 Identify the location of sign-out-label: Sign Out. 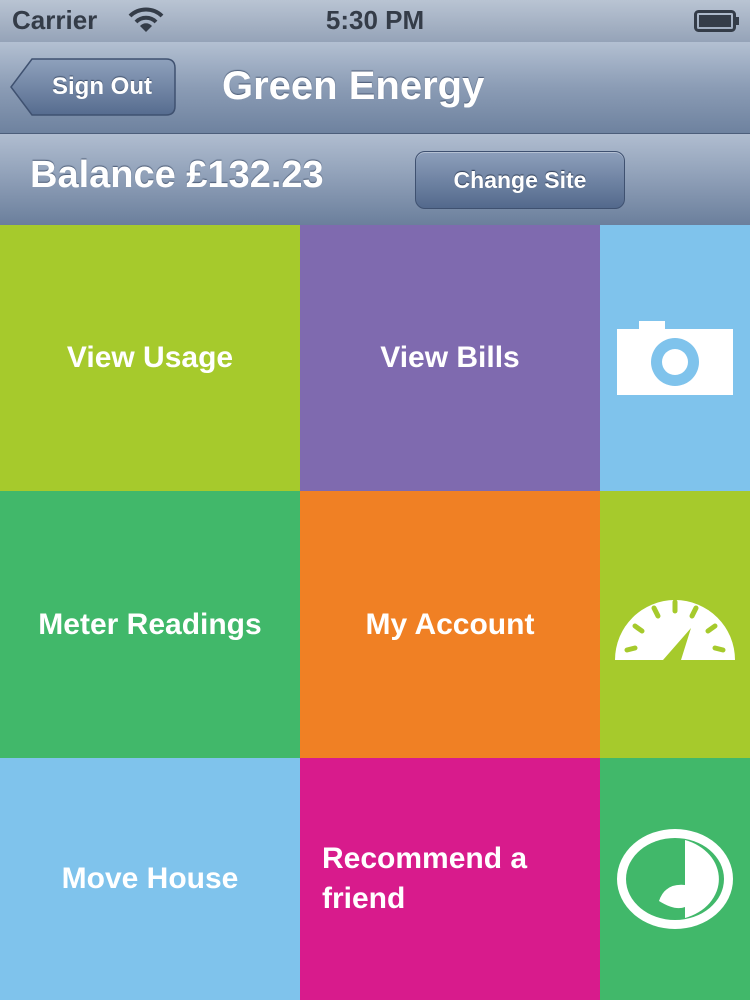
(102, 86).